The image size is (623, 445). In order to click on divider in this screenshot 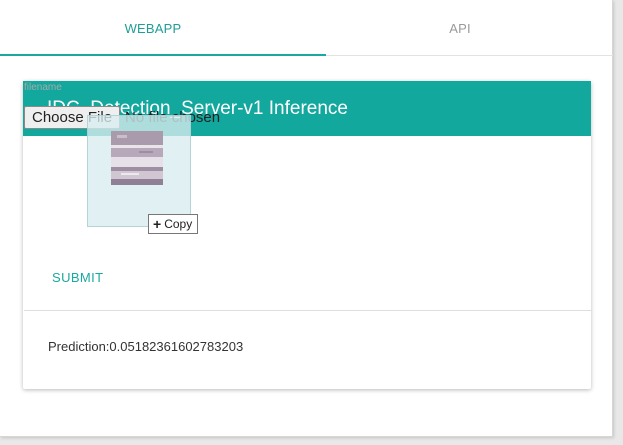, I will do `click(307, 310)`.